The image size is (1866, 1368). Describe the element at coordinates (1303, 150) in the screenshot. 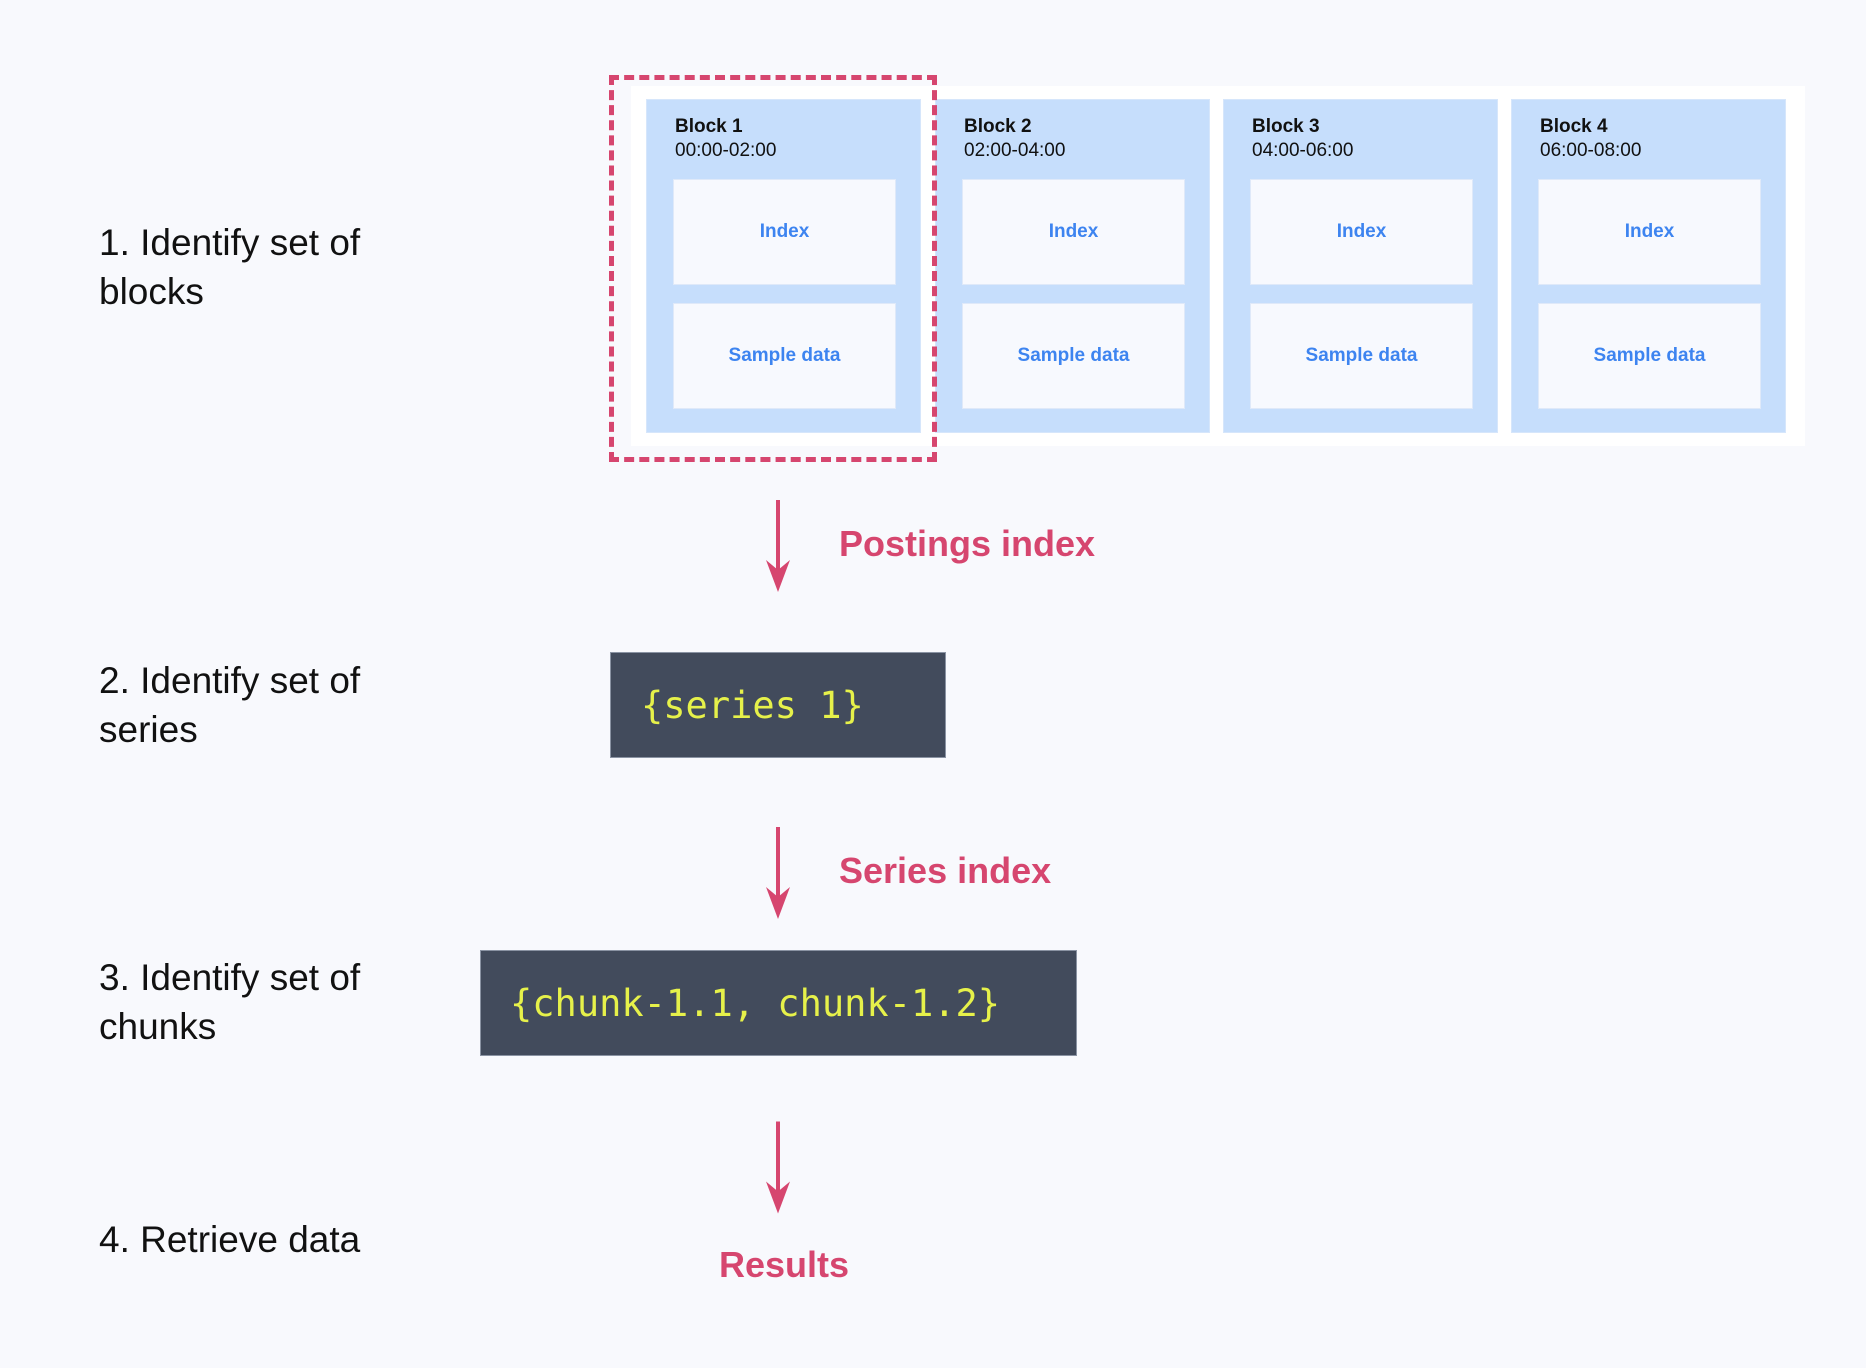

I see `block-time-range: 04:00-06:00` at that location.